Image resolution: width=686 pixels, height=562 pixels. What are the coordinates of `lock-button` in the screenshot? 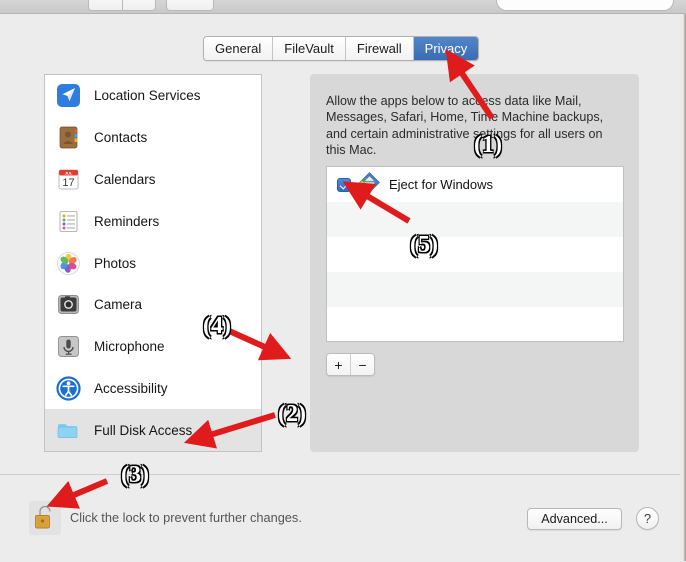 It's located at (45, 518).